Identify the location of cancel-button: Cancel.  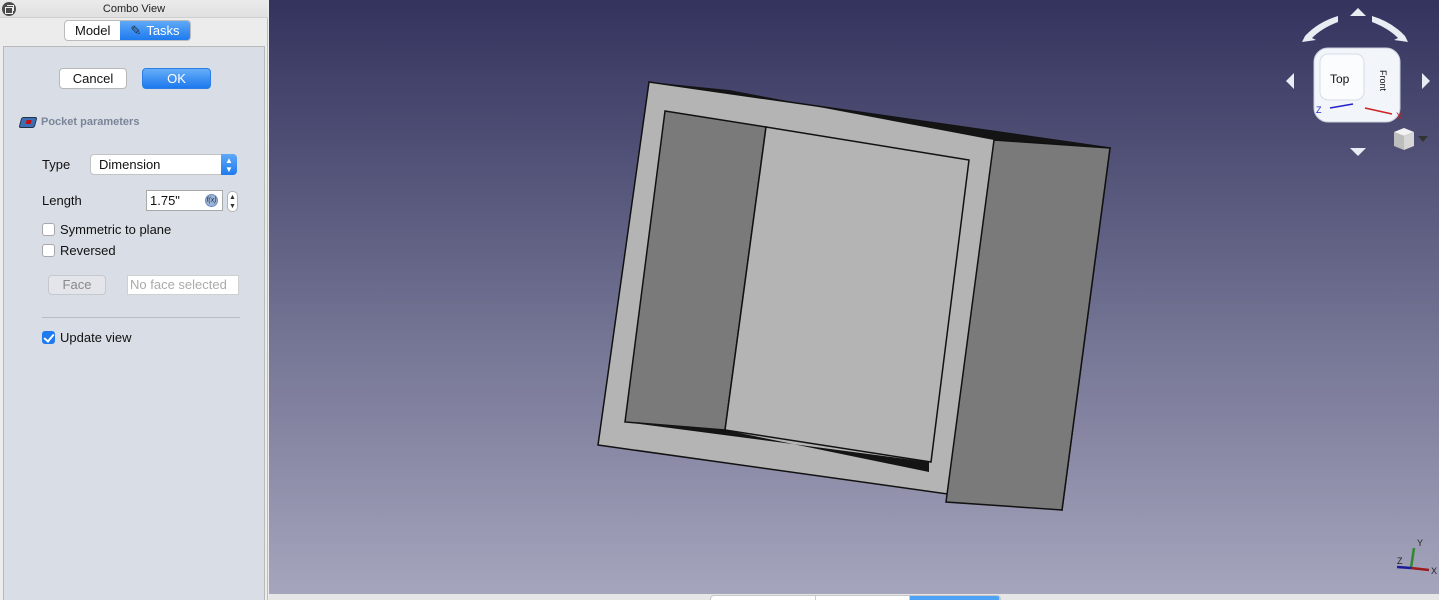
(93, 78).